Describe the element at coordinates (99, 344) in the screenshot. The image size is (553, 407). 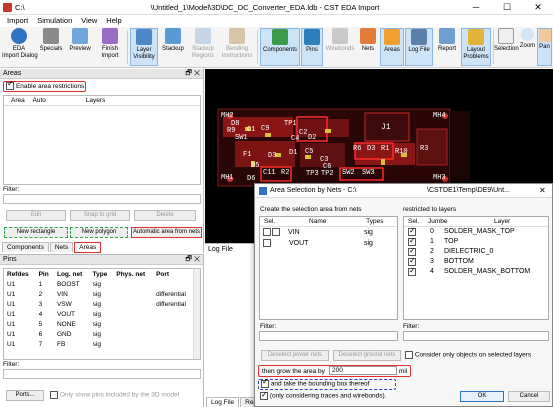
I see `pins-table-row: U1 7 FB sig` at that location.